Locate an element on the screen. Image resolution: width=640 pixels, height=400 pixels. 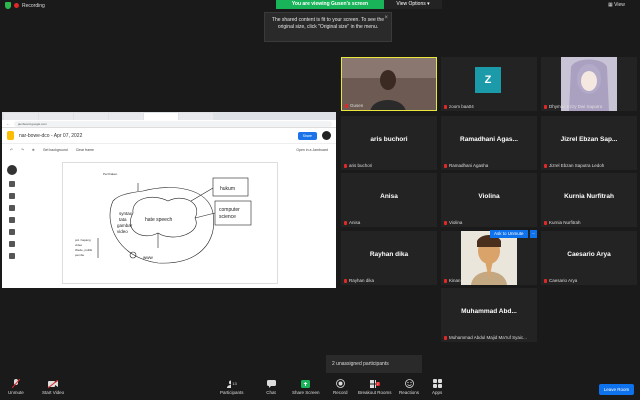
participants-count: 13 is located at coordinates (234, 383).